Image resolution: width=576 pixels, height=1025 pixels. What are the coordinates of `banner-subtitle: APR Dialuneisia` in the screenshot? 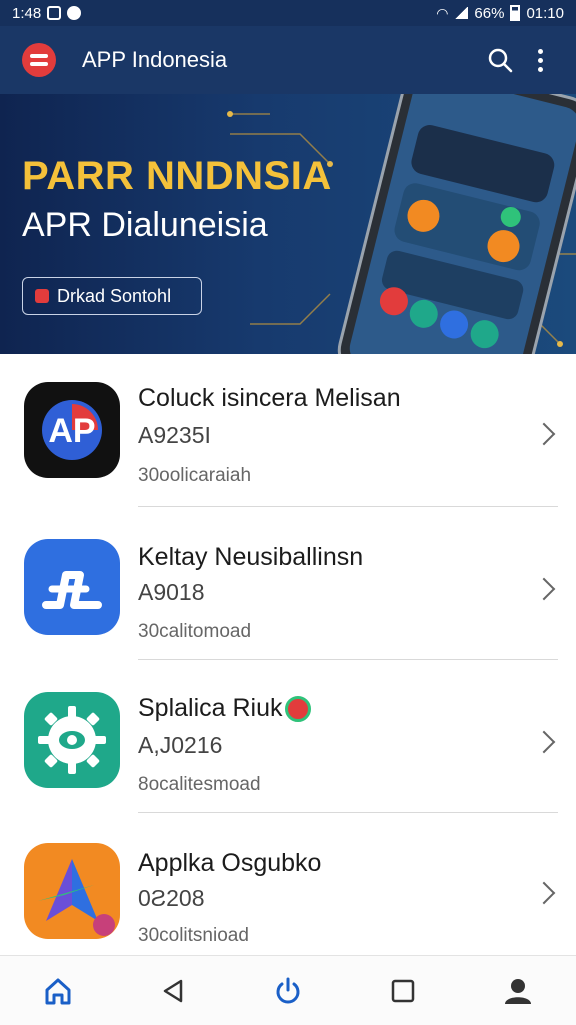 It's located at (145, 225).